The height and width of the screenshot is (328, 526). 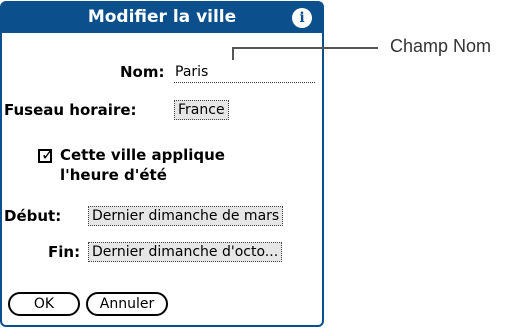 I want to click on start-label: Début:, so click(x=33, y=216).